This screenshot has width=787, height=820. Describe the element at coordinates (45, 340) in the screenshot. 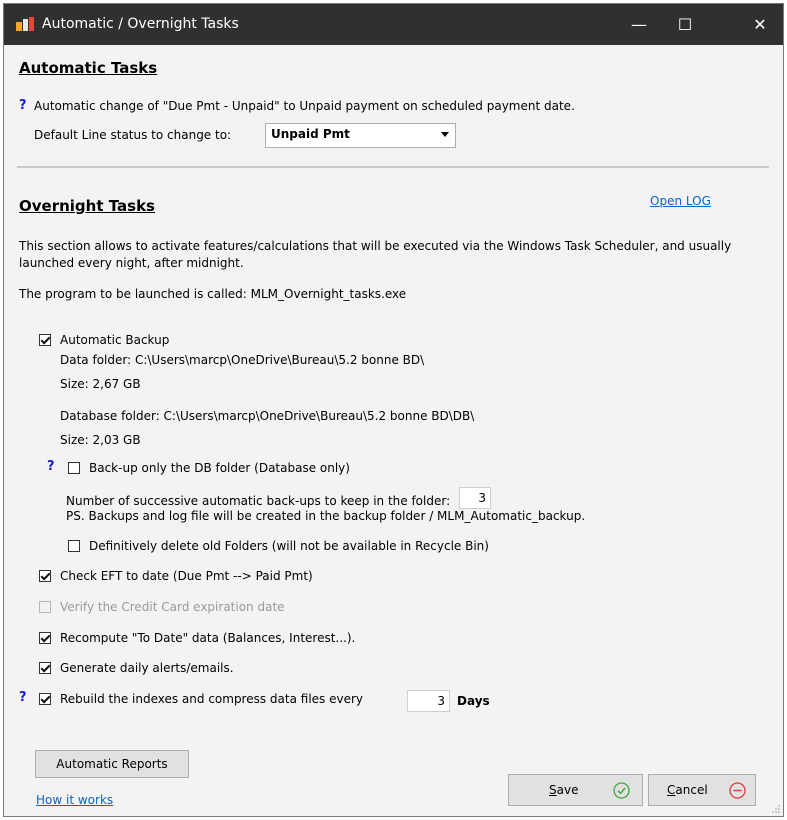

I see `automatic-backup-checkbox` at that location.